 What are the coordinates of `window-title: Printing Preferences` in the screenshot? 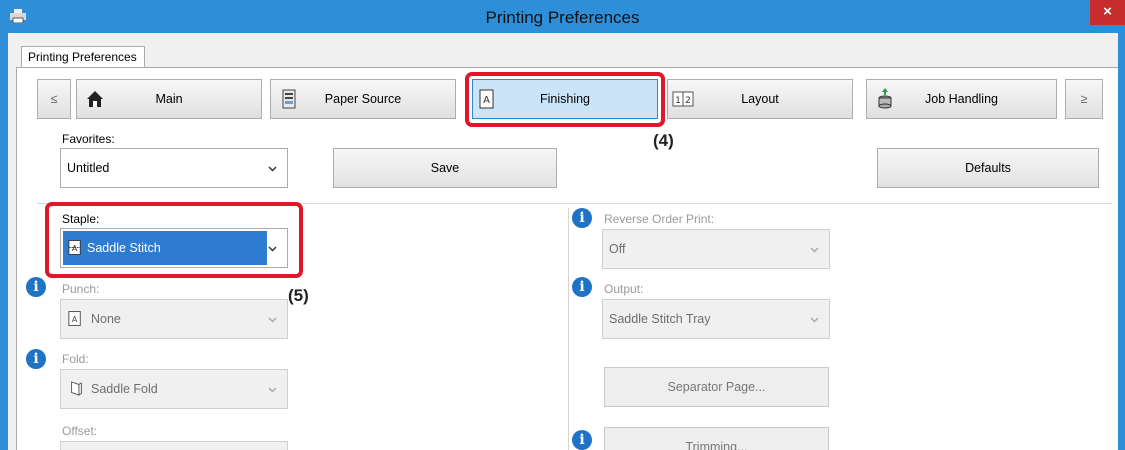 It's located at (562, 17).